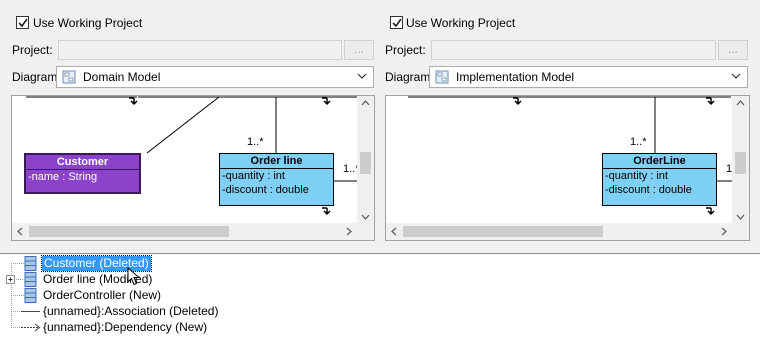  Describe the element at coordinates (409, 77) in the screenshot. I see `diagram-label-right: Diagram:` at that location.